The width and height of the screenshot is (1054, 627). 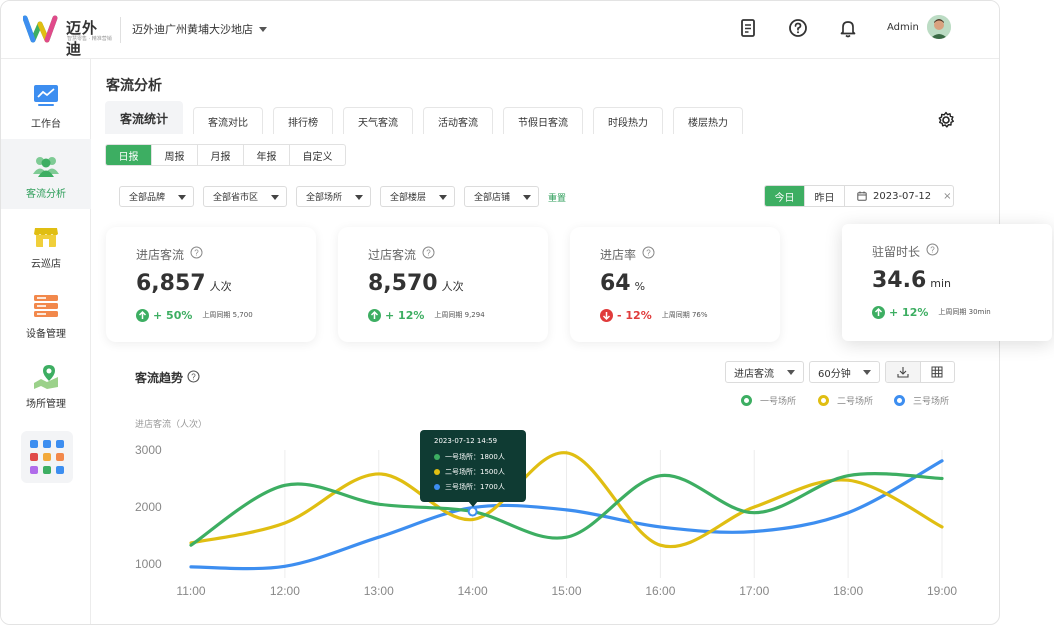 I want to click on x-tick-label: 18:00, so click(x=848, y=591).